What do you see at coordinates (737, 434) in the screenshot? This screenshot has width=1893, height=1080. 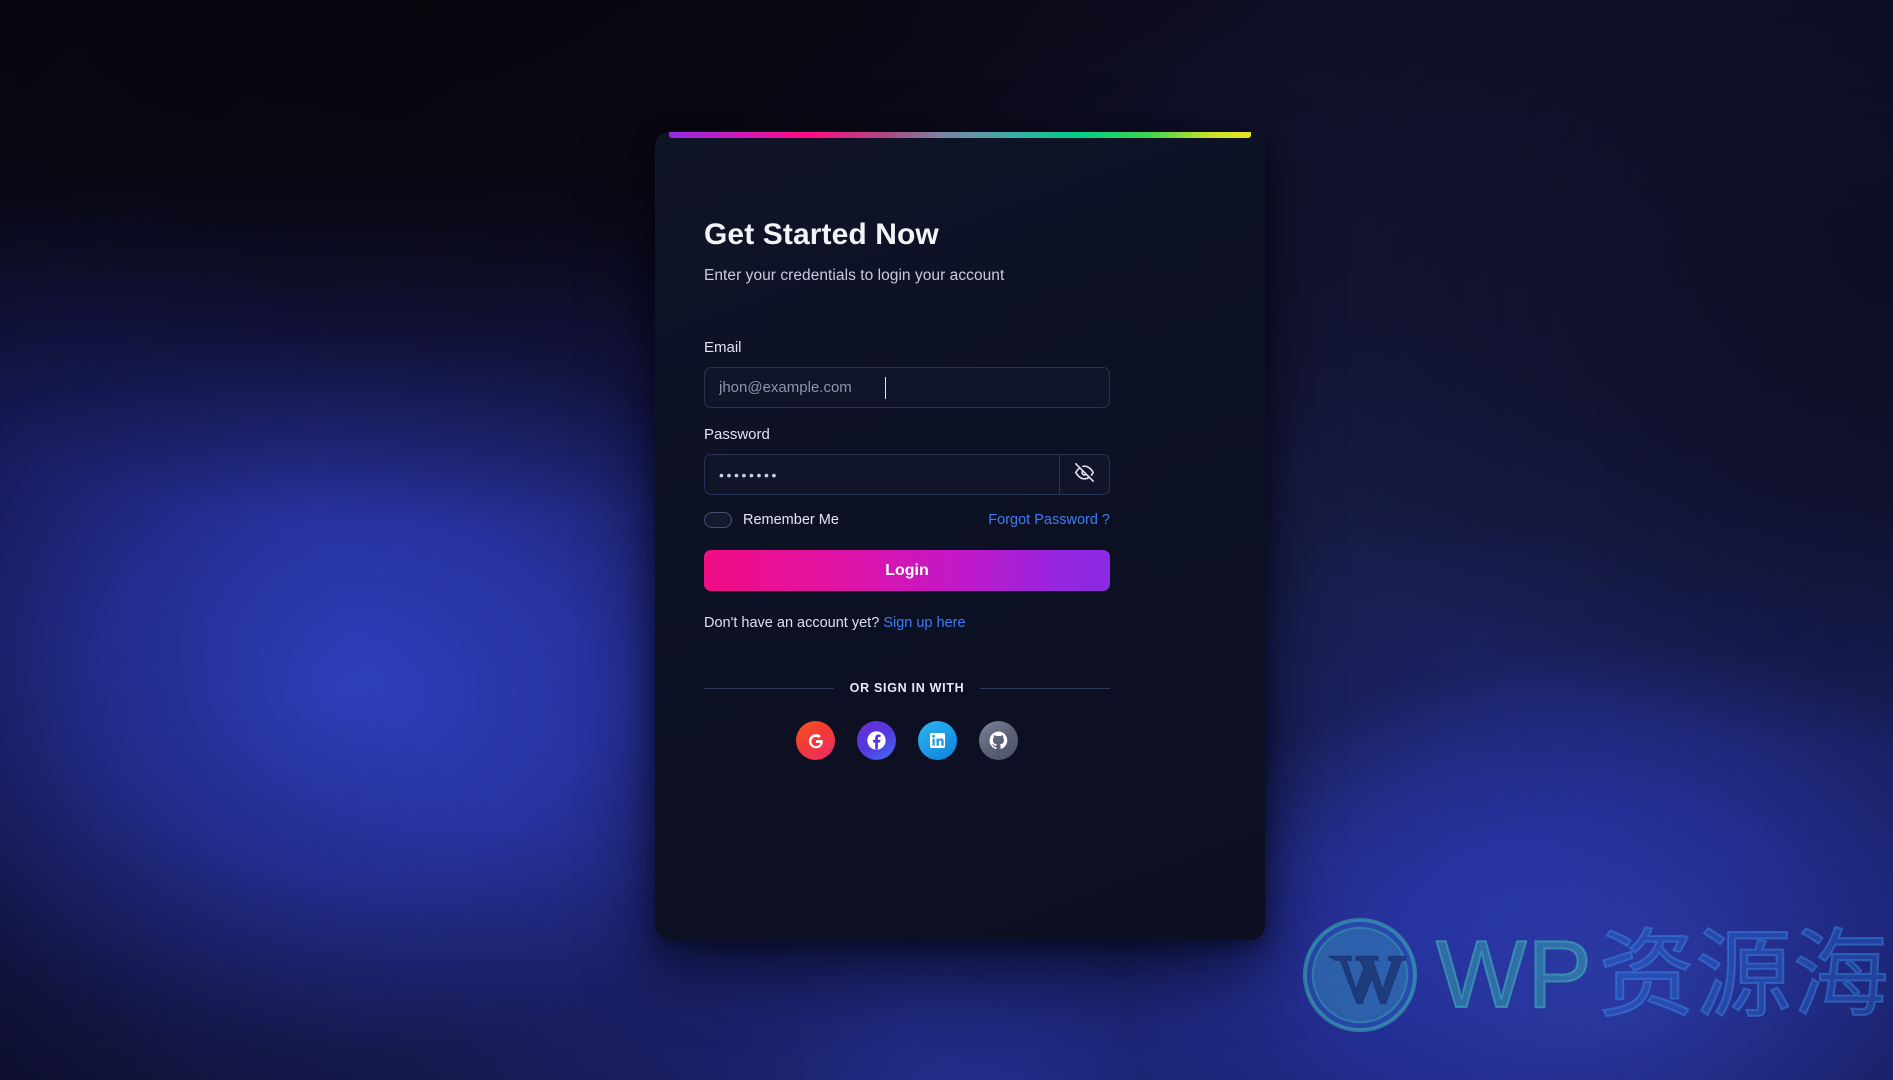 I see `password-label: Password` at bounding box center [737, 434].